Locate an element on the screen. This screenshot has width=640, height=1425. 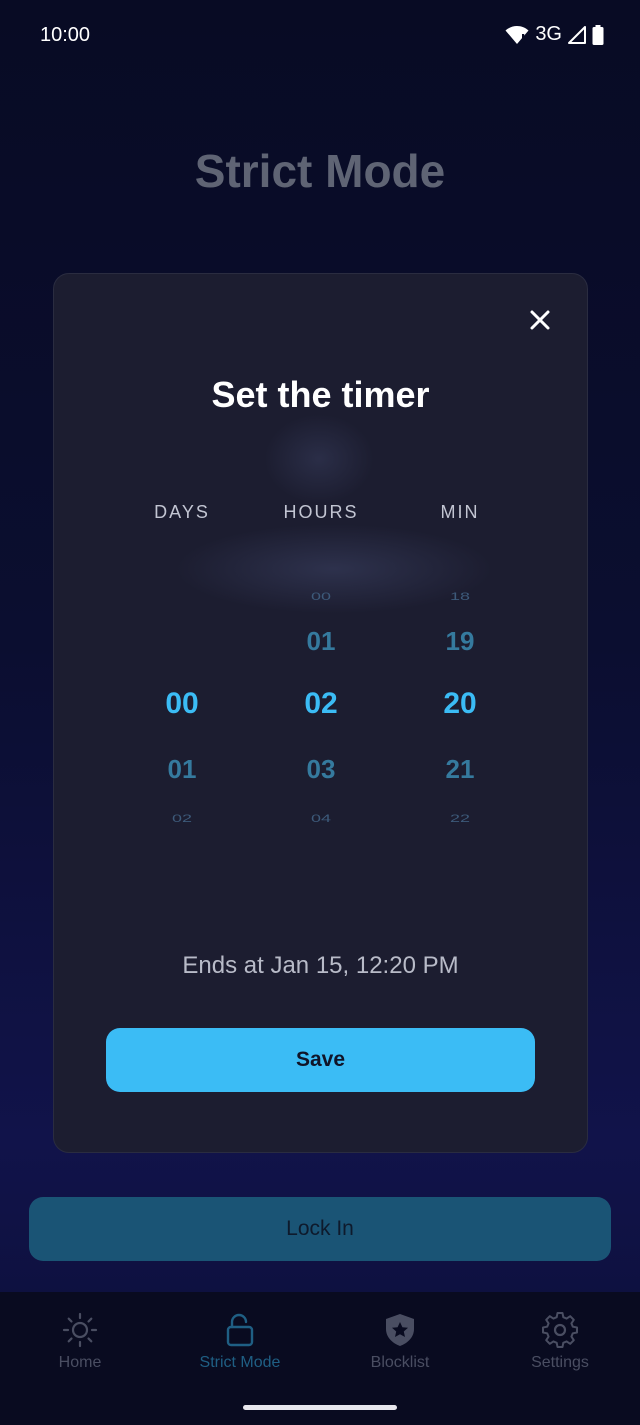
signal-icon is located at coordinates (577, 34).